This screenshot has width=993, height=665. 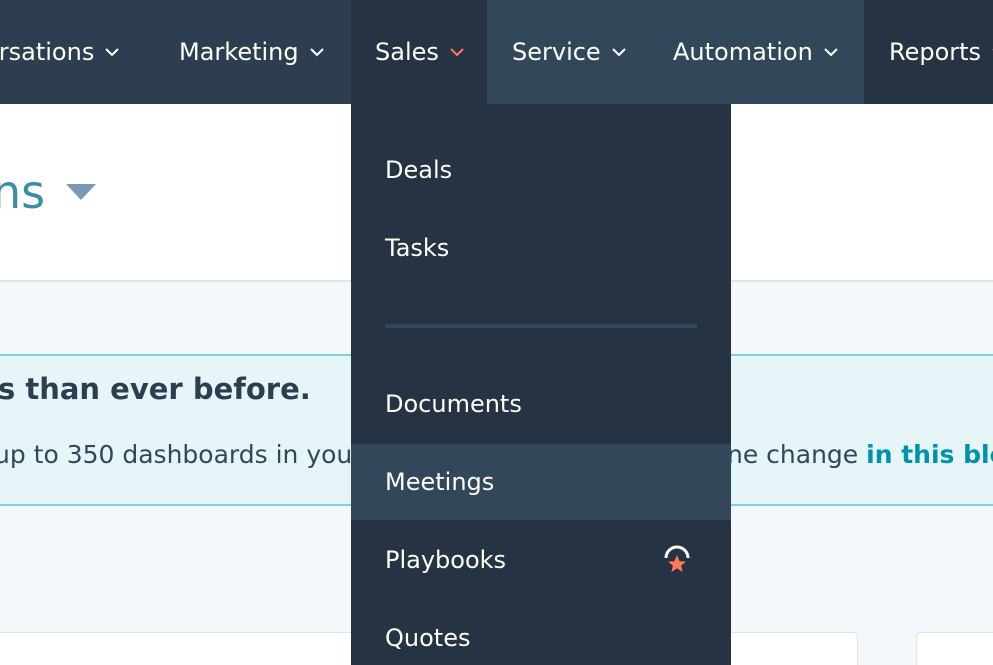 What do you see at coordinates (935, 52) in the screenshot?
I see `nav-item-label: Reports` at bounding box center [935, 52].